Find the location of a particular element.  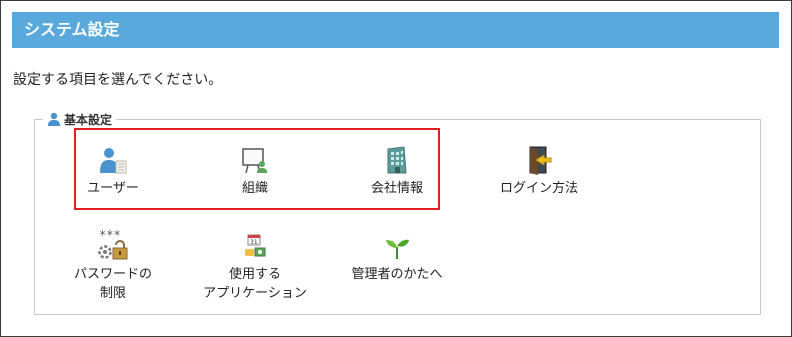

item-applications-label: 使用する アプリケーション is located at coordinates (255, 284).